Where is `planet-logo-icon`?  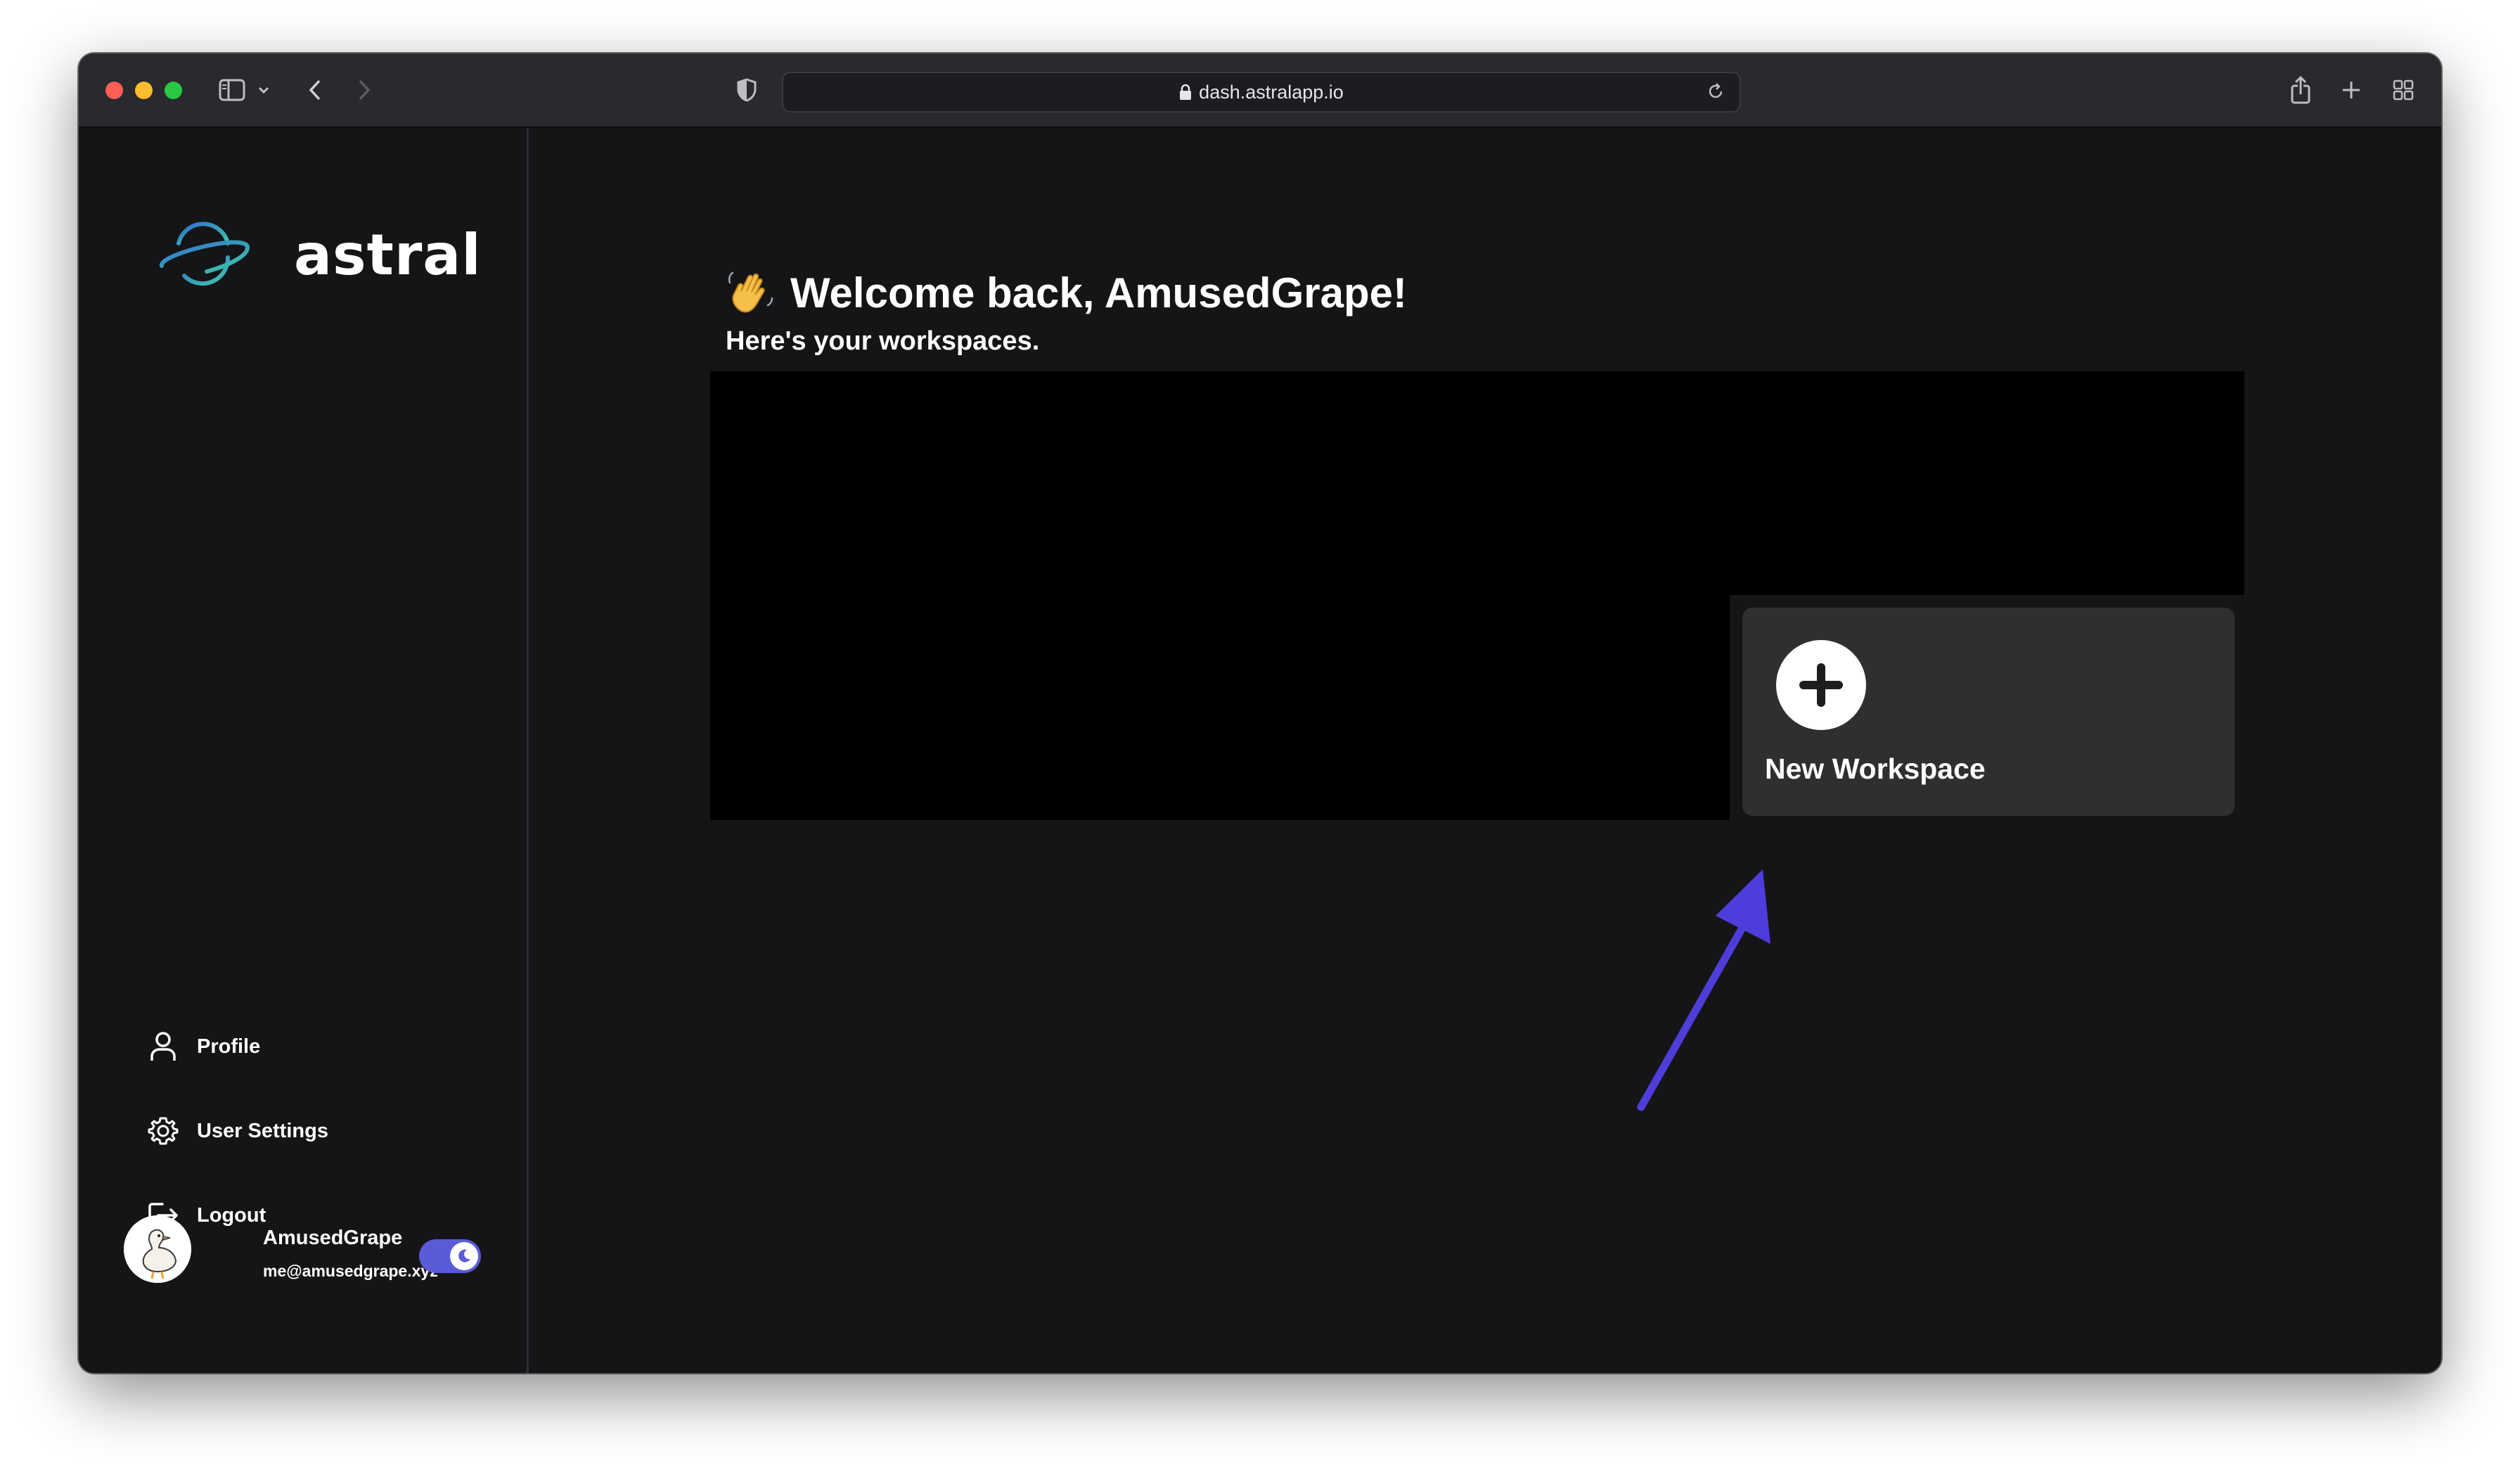
planet-logo-icon is located at coordinates (205, 254).